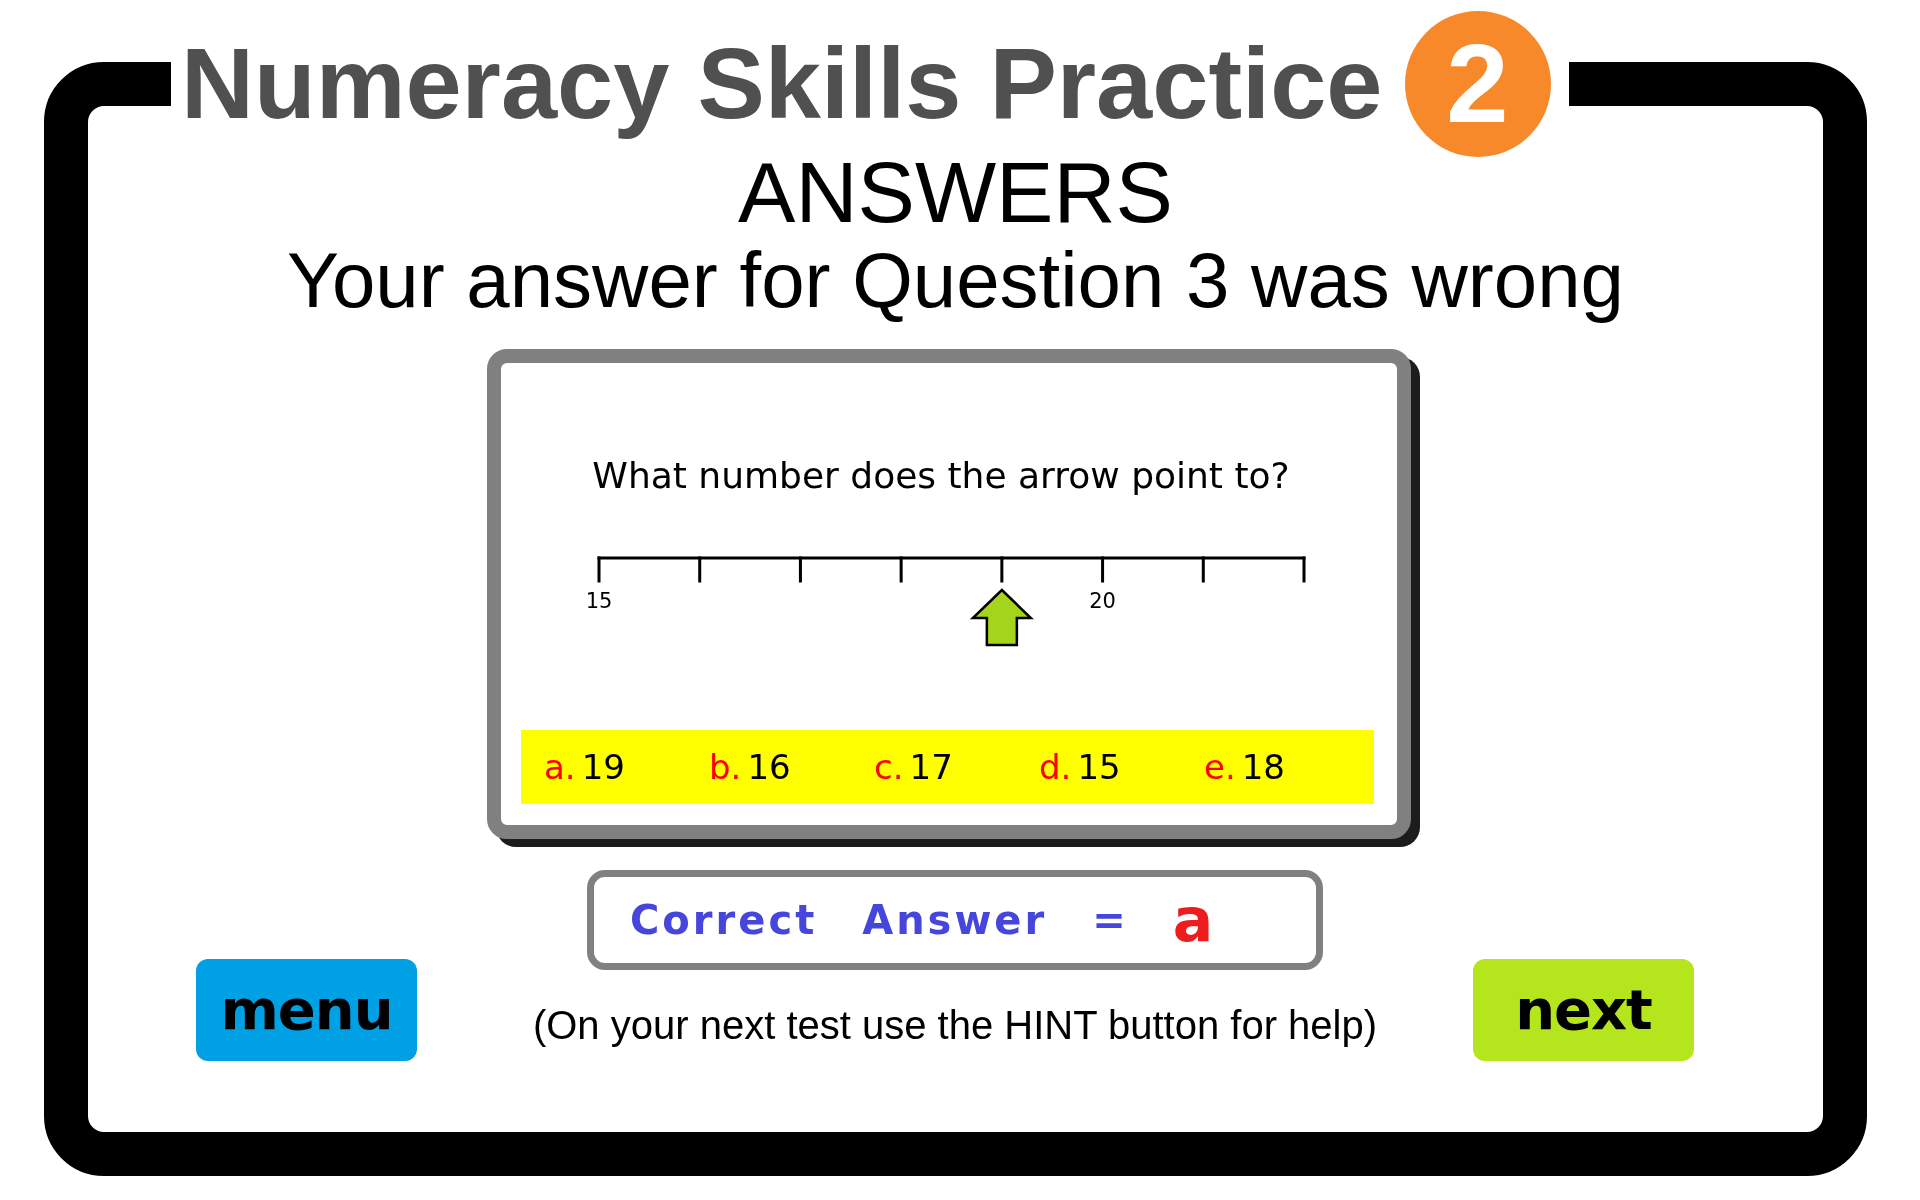 Image resolution: width=1920 pixels, height=1200 pixels. Describe the element at coordinates (955, 192) in the screenshot. I see `page-heading: ANSWERS` at that location.